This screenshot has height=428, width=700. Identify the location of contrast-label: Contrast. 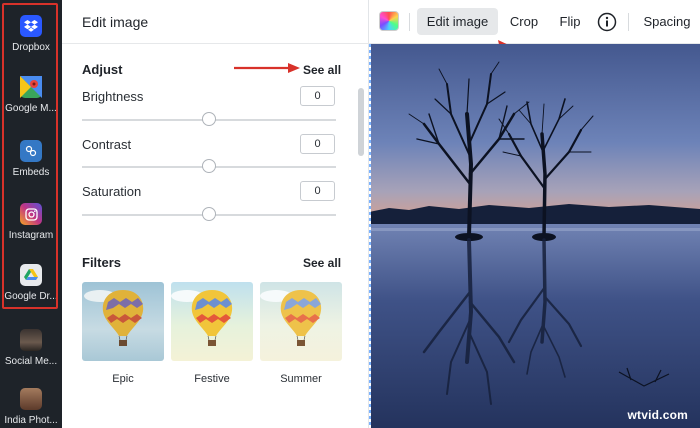
(107, 144).